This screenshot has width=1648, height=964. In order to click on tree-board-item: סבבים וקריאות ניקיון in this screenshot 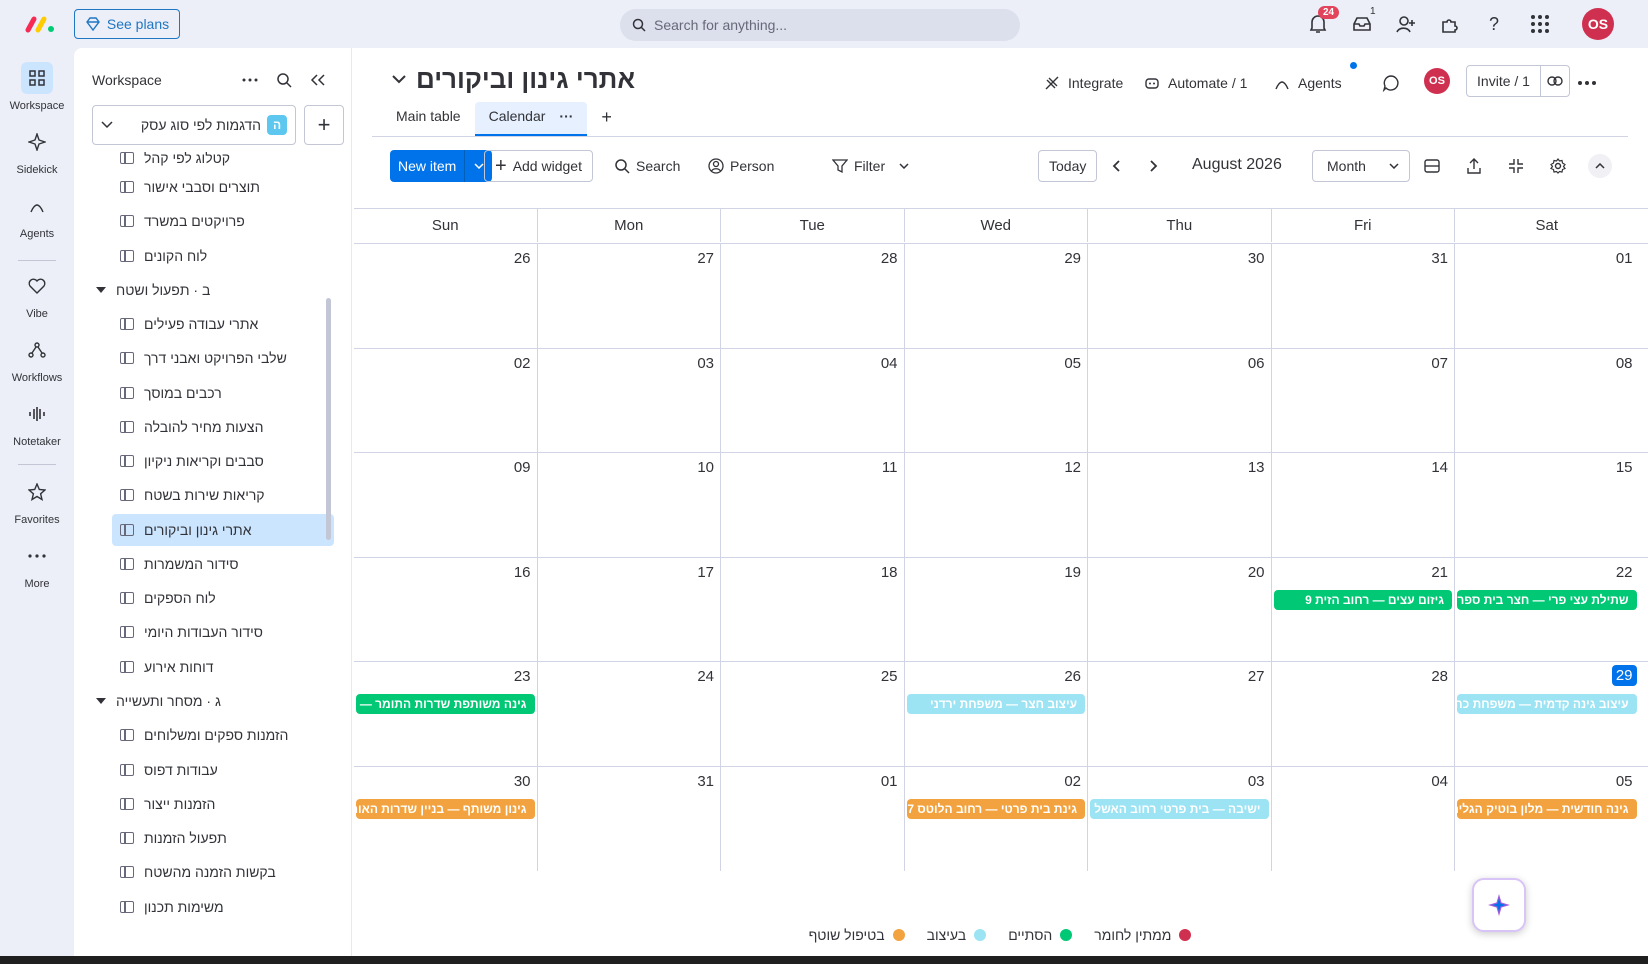, I will do `click(223, 461)`.